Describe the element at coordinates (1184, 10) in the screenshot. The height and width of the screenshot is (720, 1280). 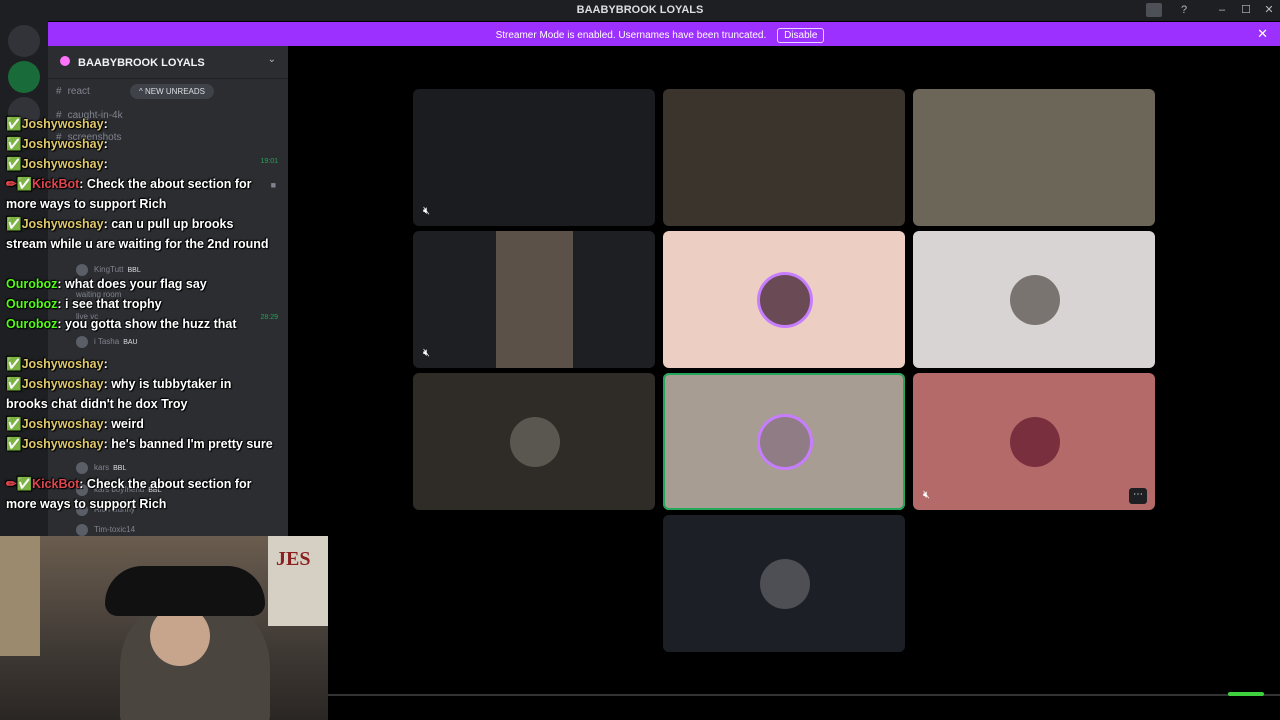
I see `help-icon: ?` at that location.